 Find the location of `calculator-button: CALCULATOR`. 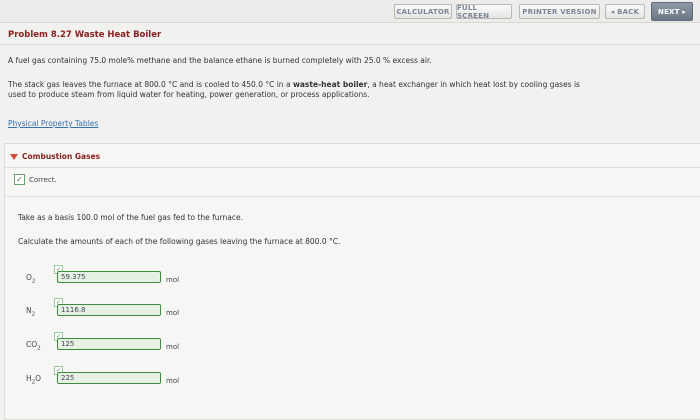

calculator-button: CALCULATOR is located at coordinates (423, 11).